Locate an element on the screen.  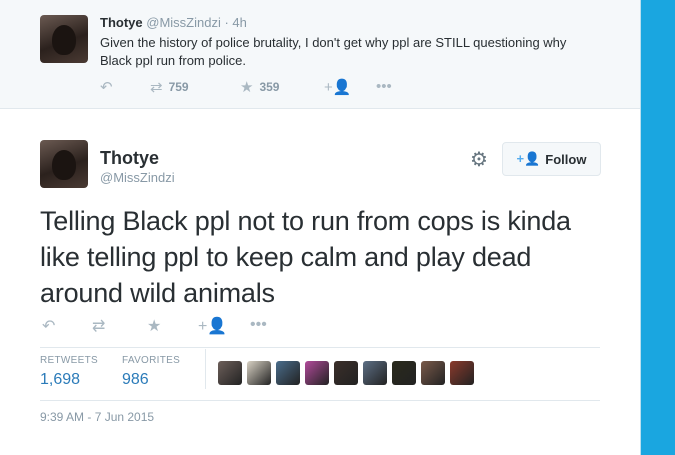
retweet-button: ⇄ 759 is located at coordinates (169, 87).